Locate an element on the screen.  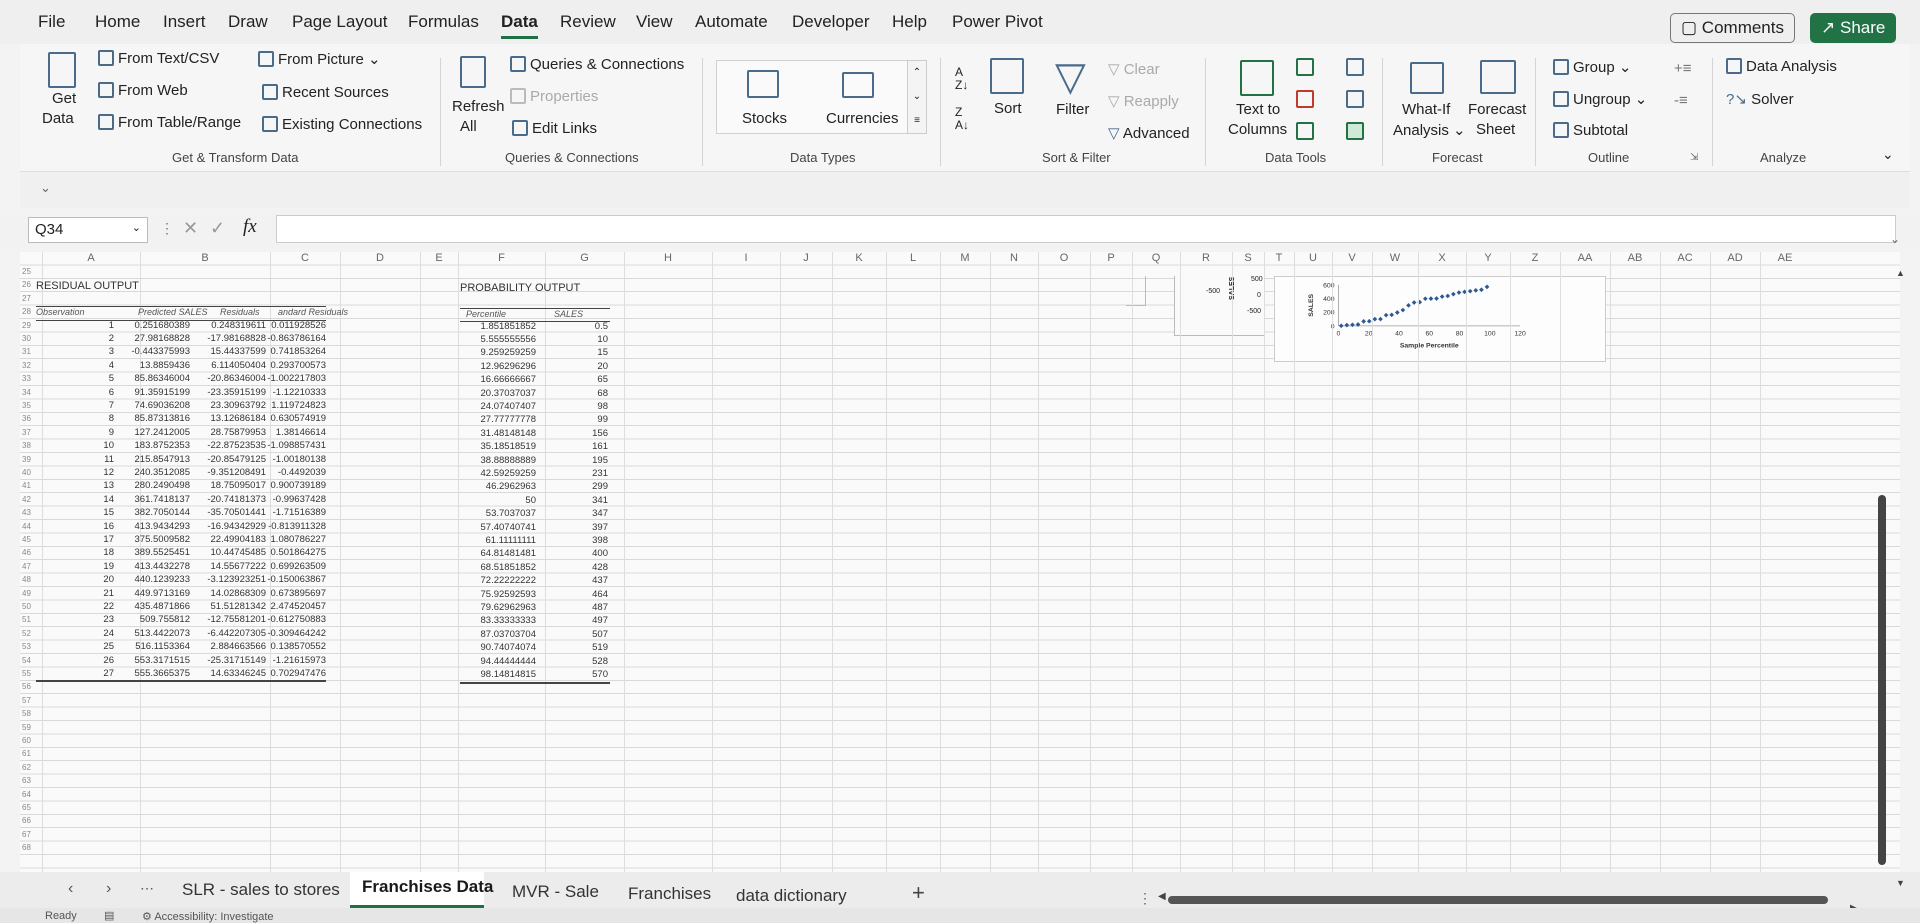
column-header: P is located at coordinates (1111, 260).